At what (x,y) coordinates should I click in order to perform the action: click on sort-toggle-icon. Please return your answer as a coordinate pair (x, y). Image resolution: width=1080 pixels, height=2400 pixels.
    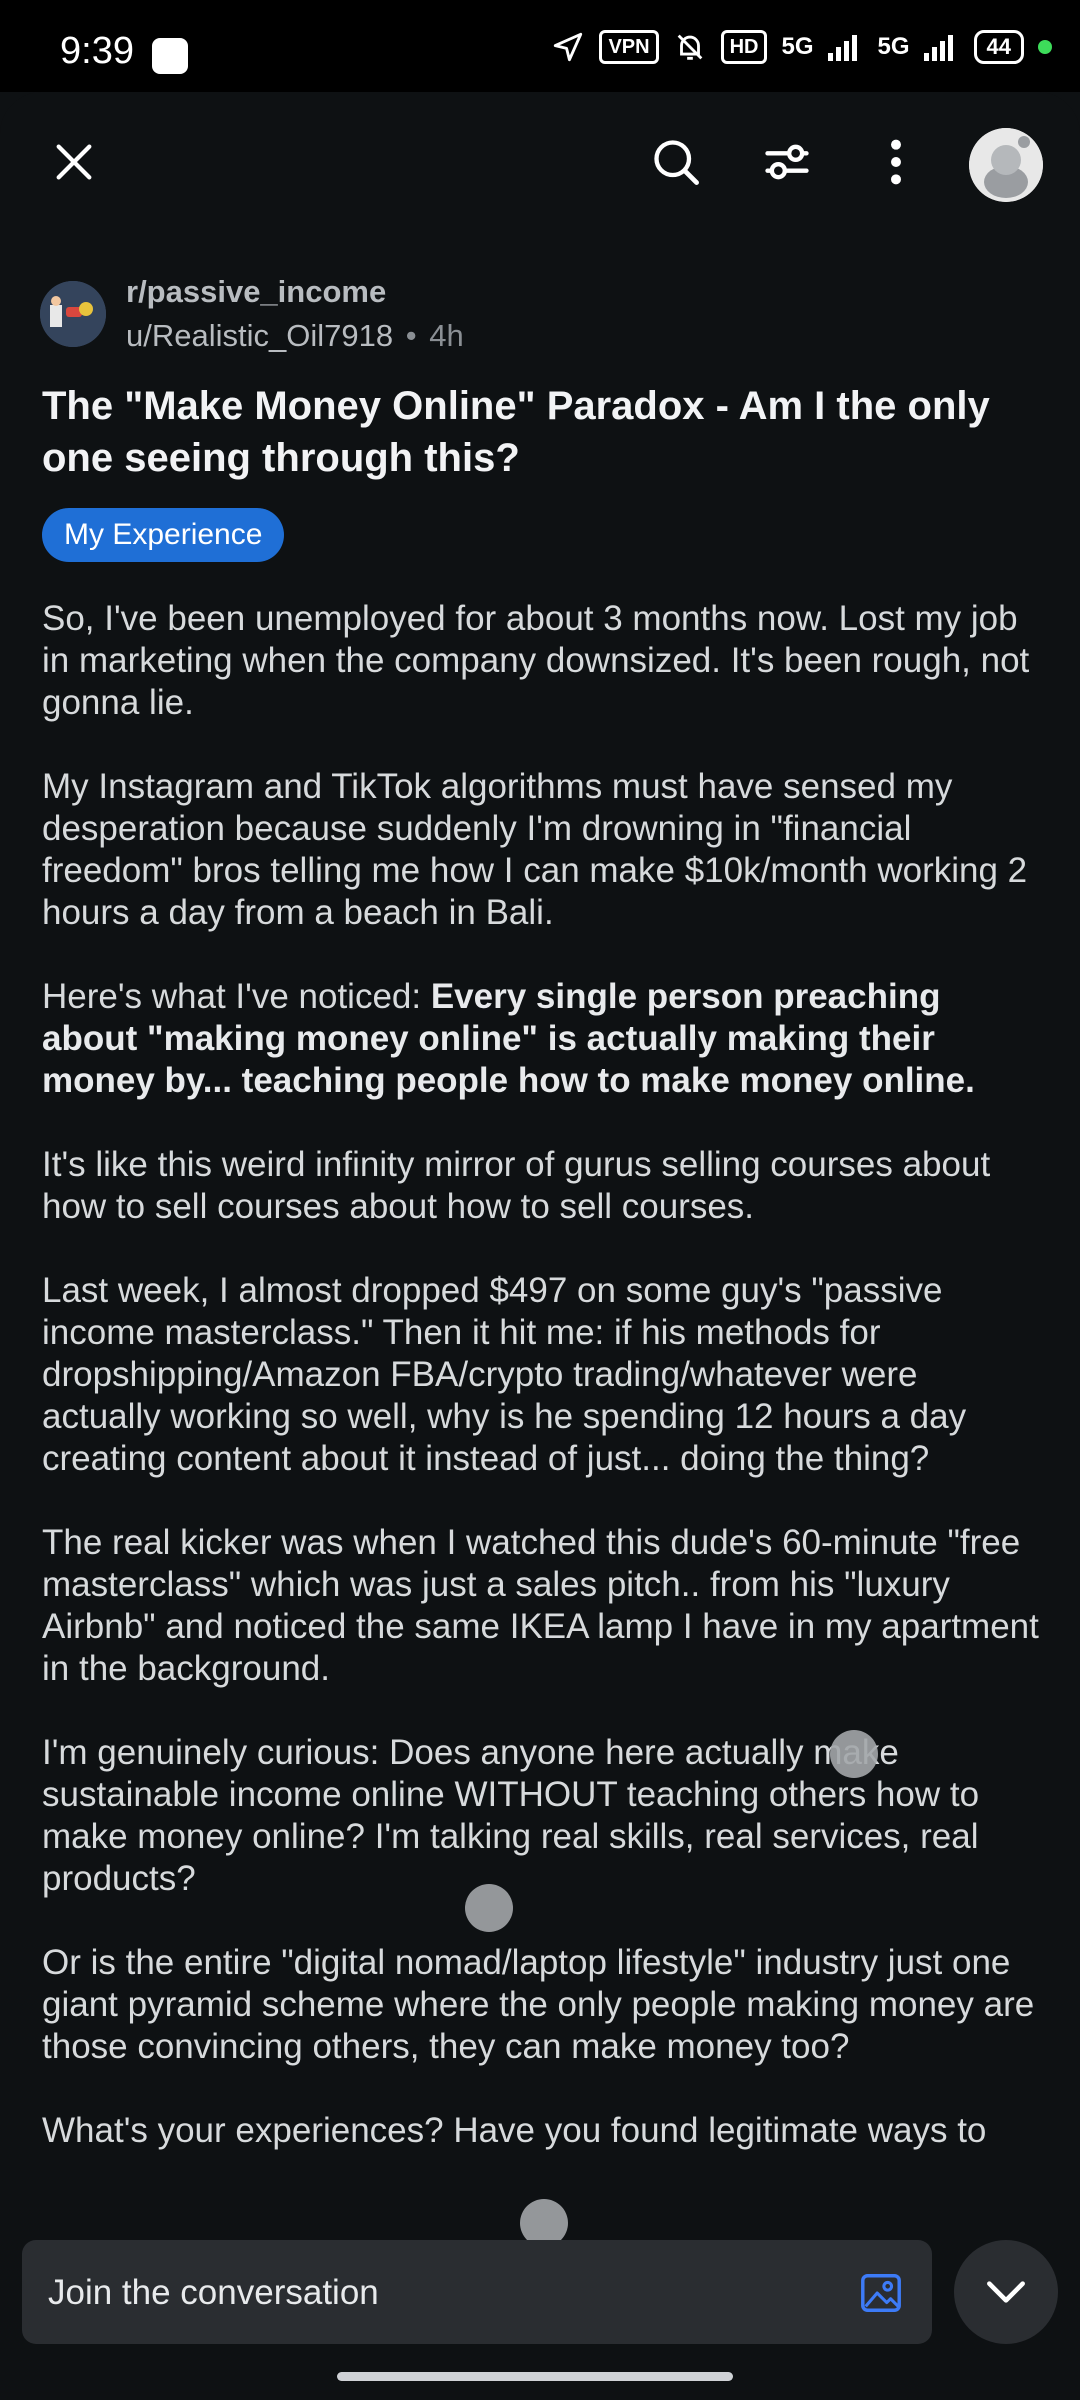
    Looking at the image, I should click on (787, 162).